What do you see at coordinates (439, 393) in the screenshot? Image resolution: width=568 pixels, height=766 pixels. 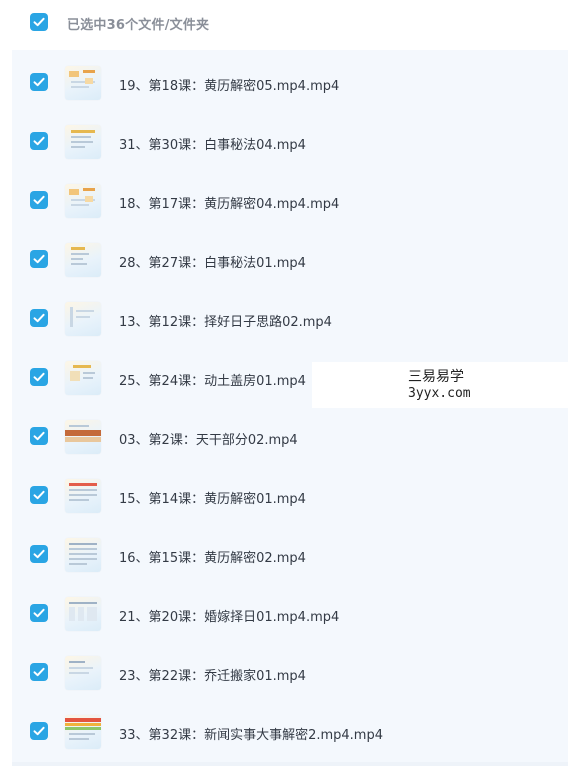 I see `watermark-url: 3yyx.com` at bounding box center [439, 393].